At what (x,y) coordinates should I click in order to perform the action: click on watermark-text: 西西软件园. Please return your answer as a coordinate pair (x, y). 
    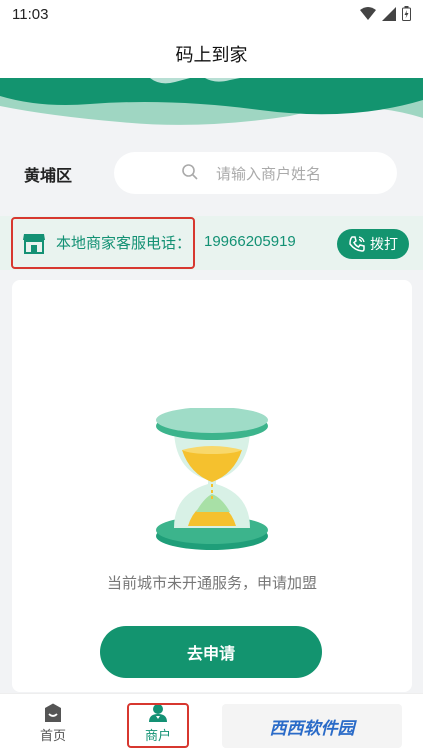
    Looking at the image, I should click on (312, 728).